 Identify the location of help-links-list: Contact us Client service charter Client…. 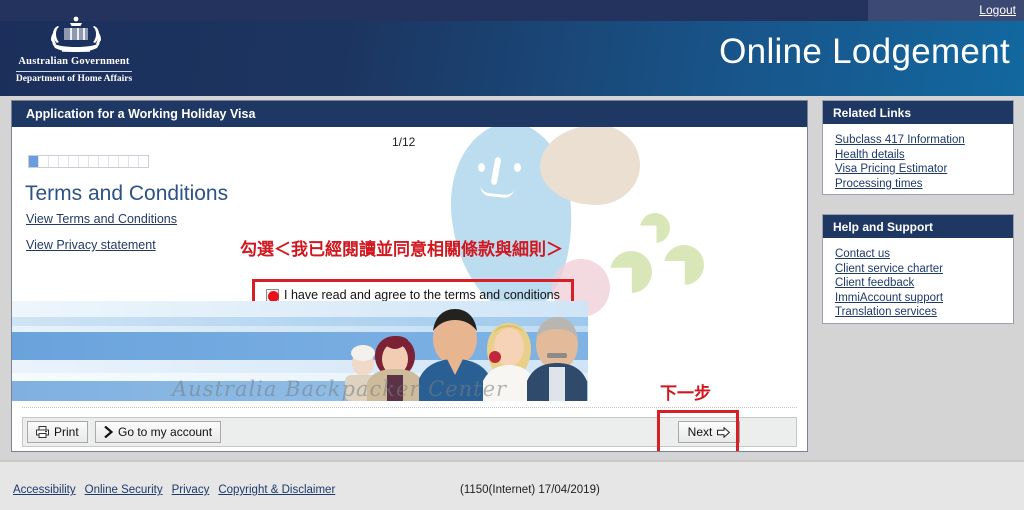
(918, 279).